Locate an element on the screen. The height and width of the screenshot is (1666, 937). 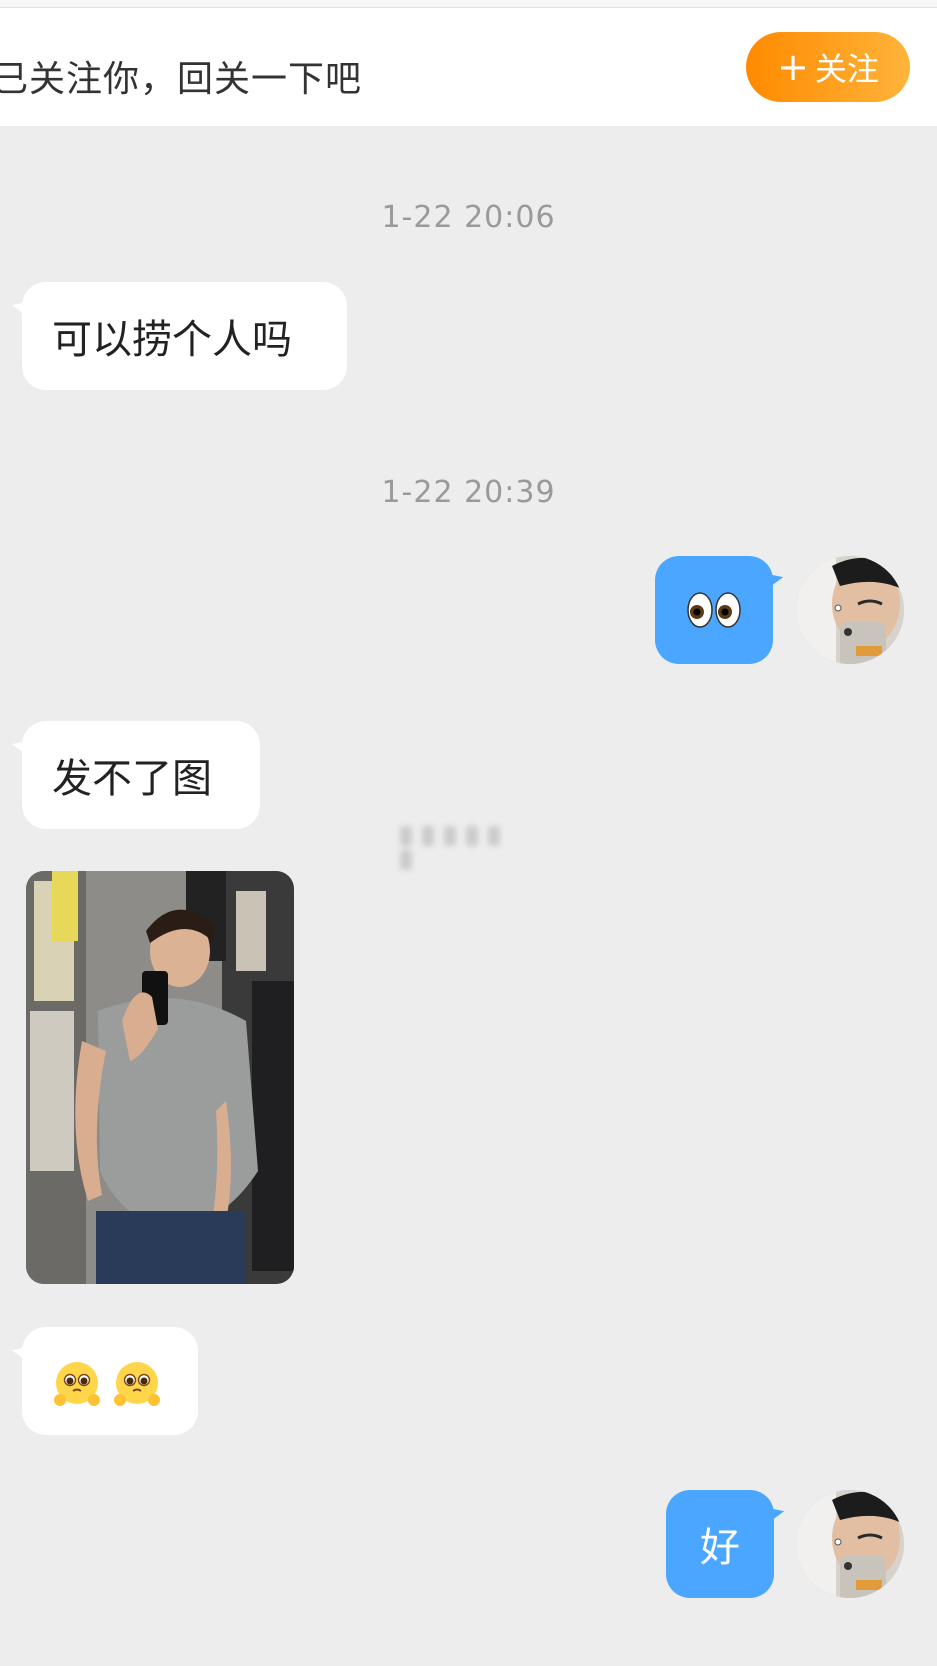
message-text: 可以捞个人吗 is located at coordinates (172, 340).